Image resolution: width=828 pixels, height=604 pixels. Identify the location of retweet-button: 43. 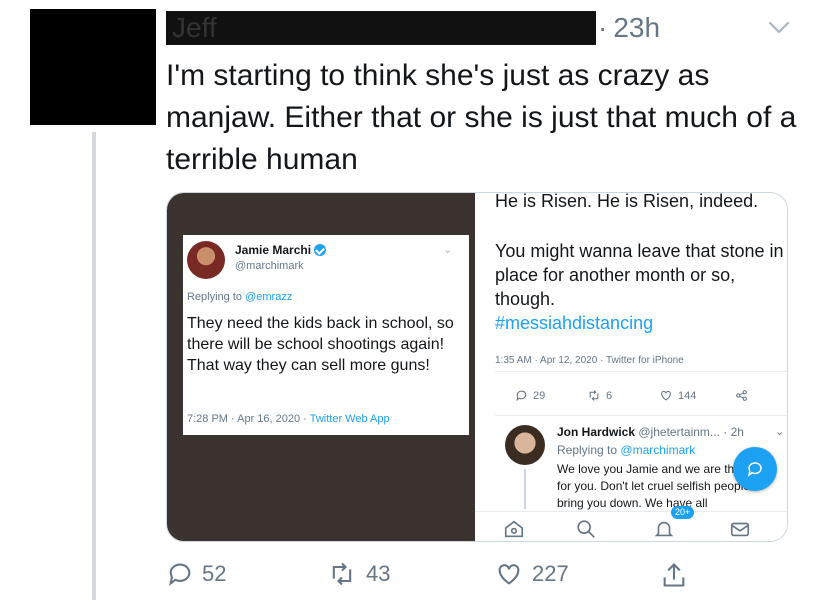
(358, 574).